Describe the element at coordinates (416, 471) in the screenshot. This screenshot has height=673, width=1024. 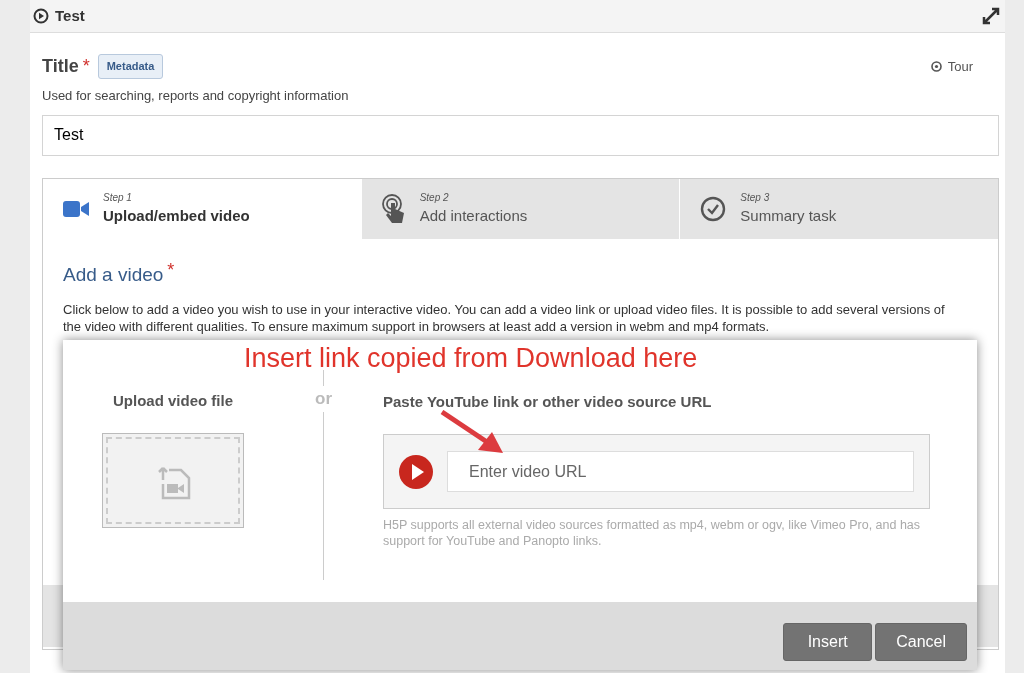
I see `play-button-icon` at that location.